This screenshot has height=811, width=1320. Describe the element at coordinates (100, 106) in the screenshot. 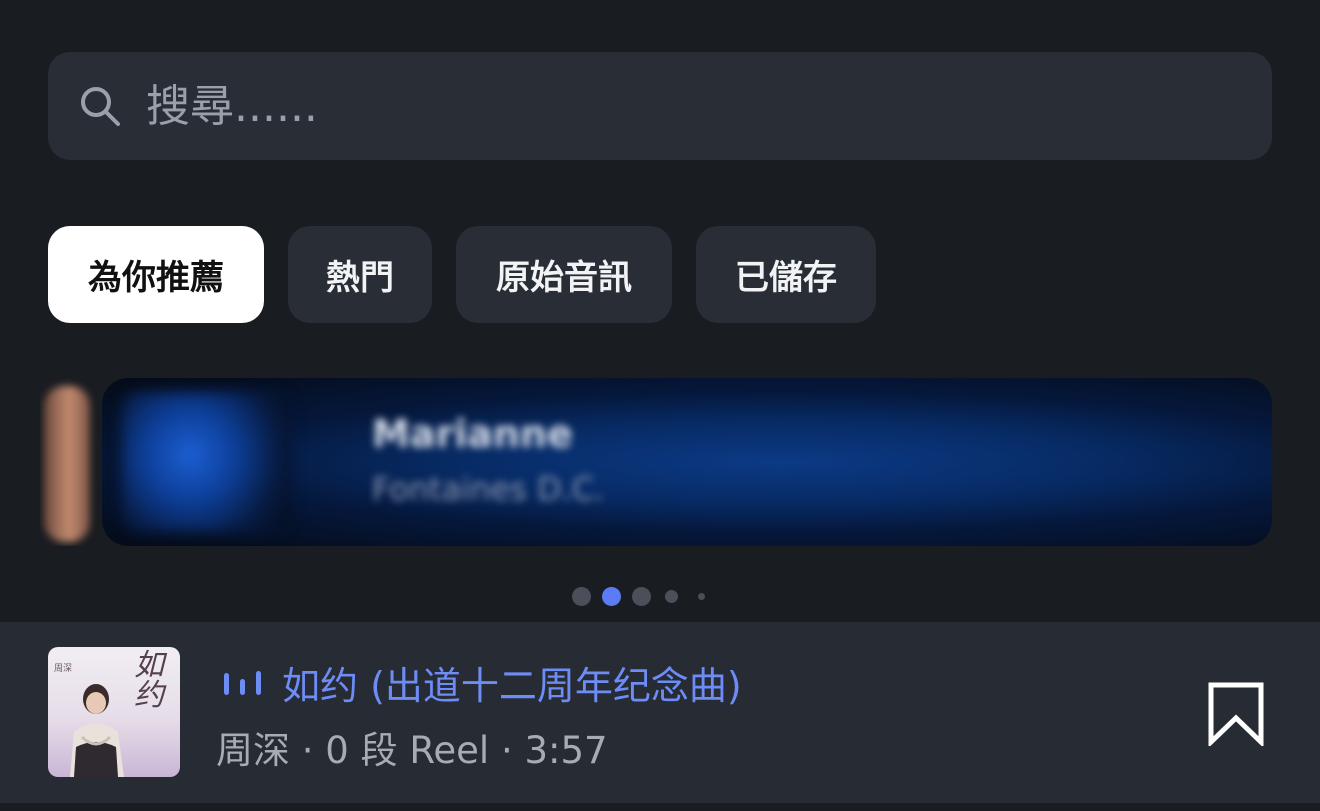

I see `search-icon` at that location.